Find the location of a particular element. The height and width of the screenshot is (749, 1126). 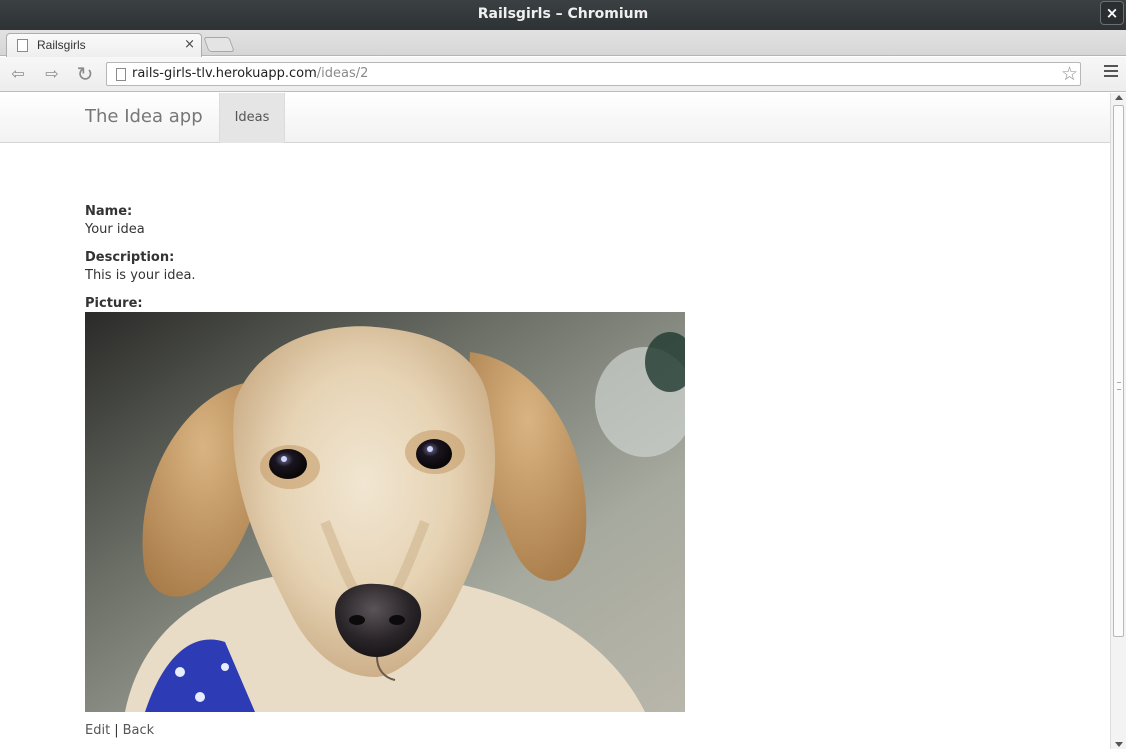

edit-link: Edit is located at coordinates (97, 730).